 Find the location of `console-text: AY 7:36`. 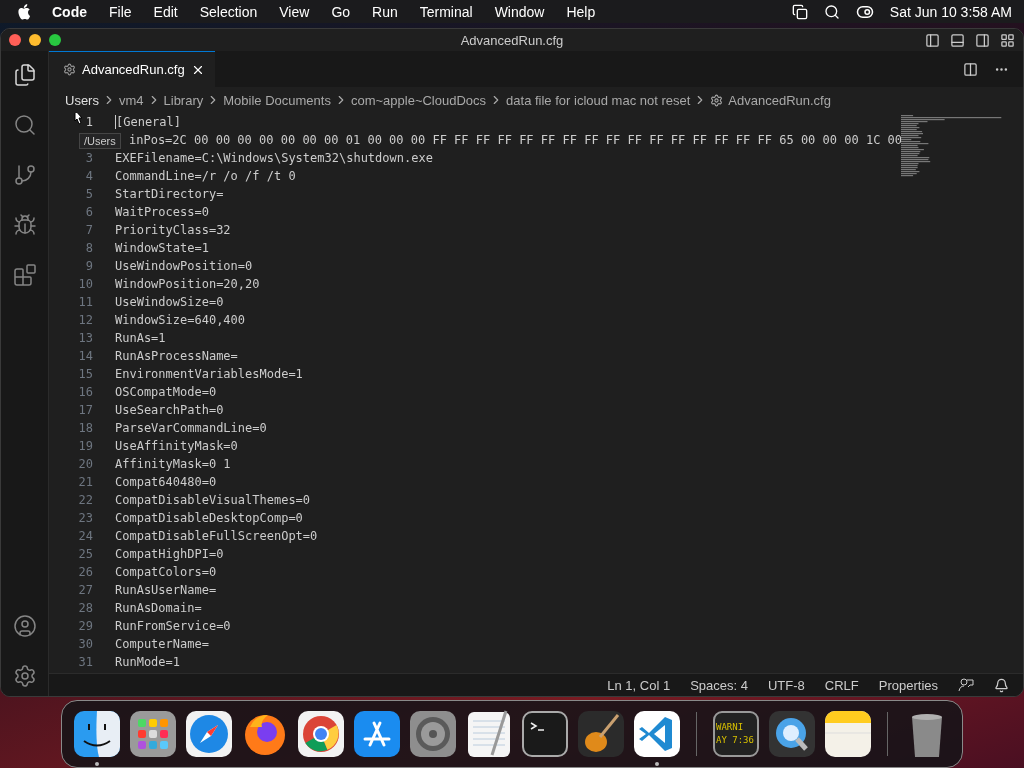

console-text: AY 7:36 is located at coordinates (735, 740).